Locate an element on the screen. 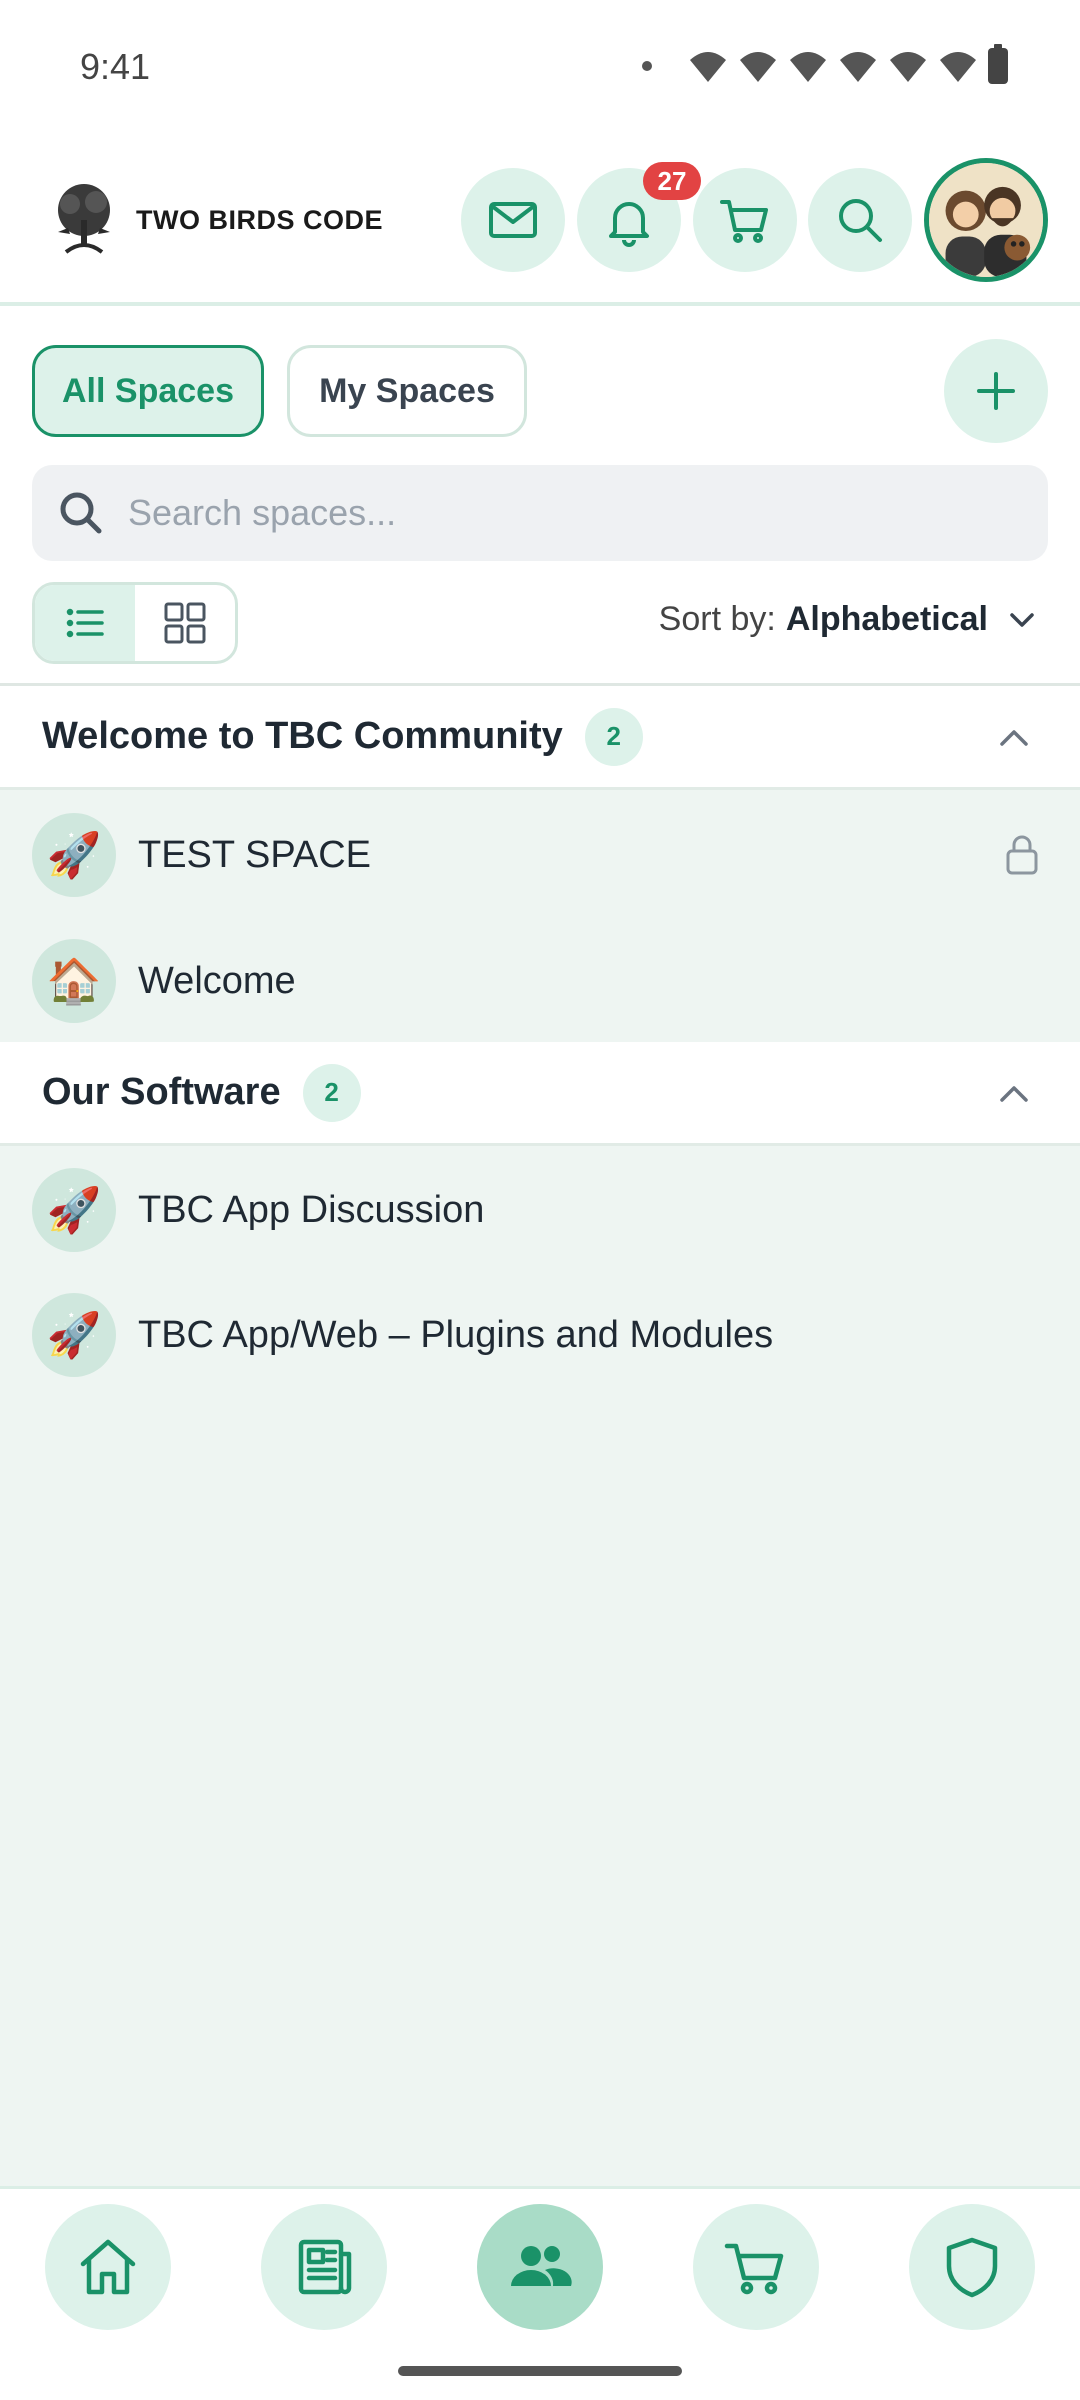 This screenshot has height=2400, width=1080. search-bar is located at coordinates (540, 513).